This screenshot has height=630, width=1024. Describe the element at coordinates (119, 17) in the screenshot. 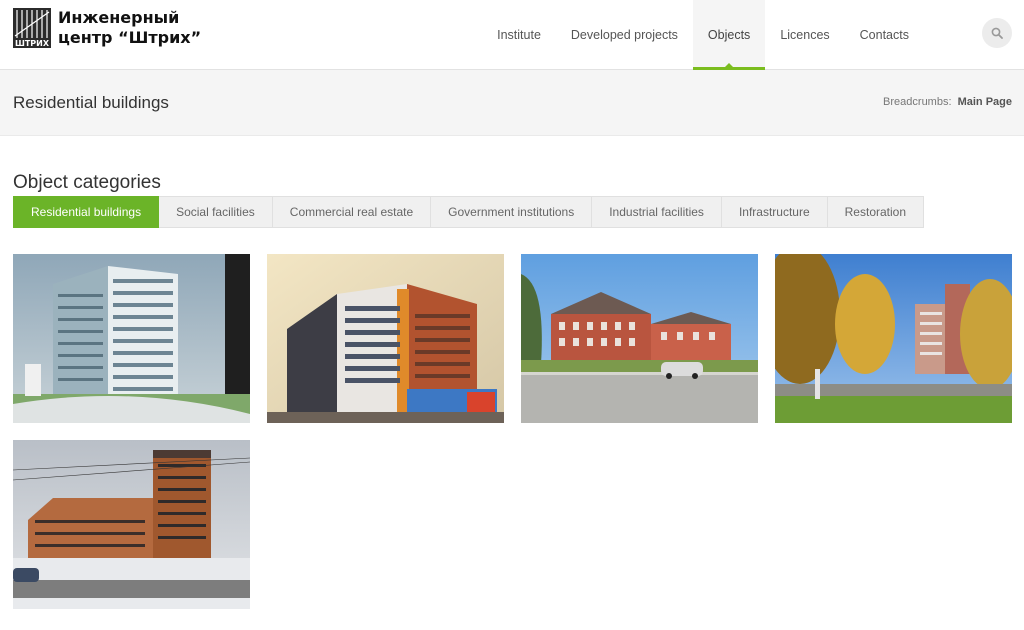

I see `logo-line-1: Инженерный` at that location.